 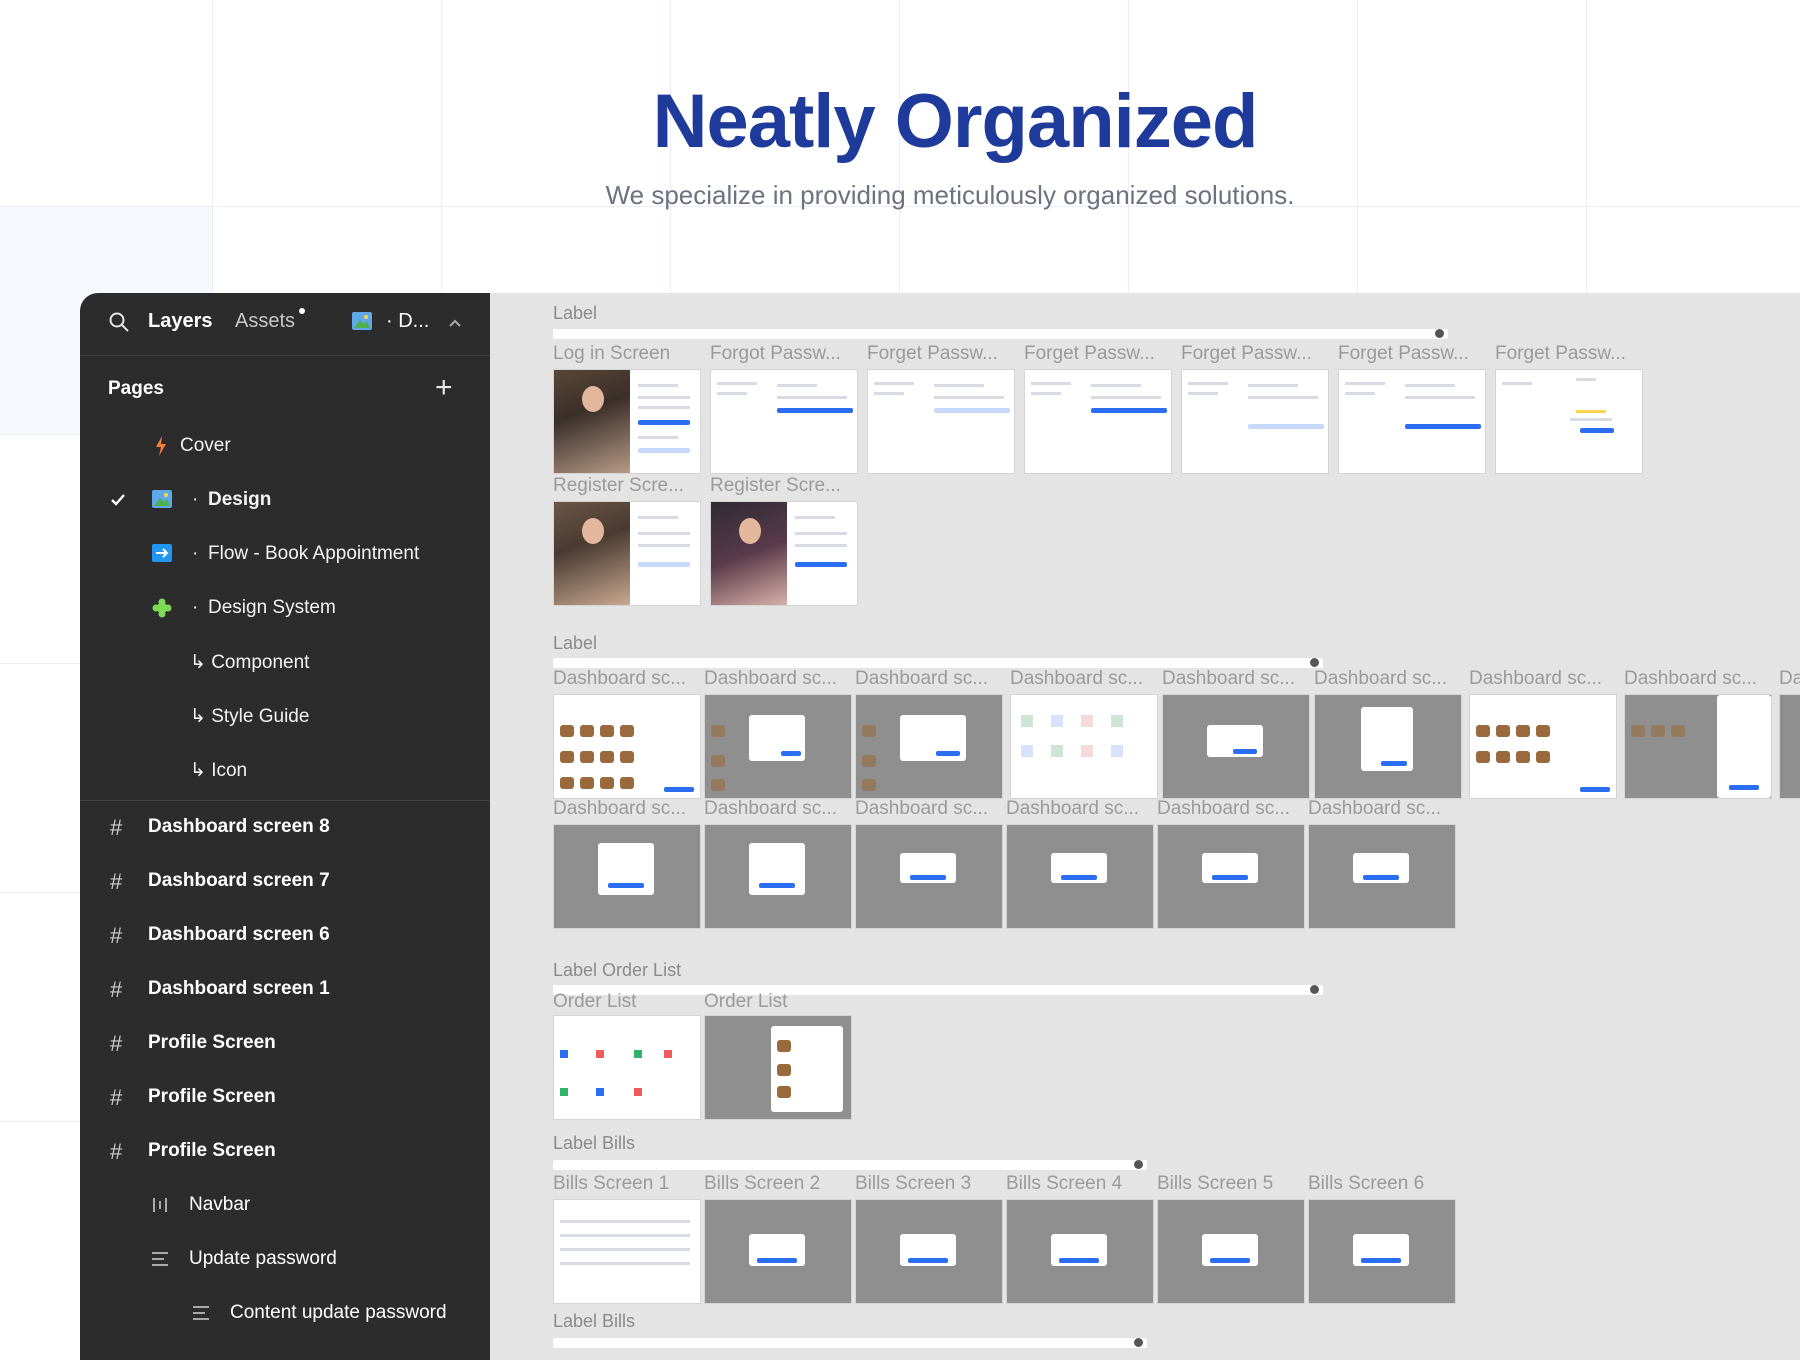 I want to click on page-item-style-guide: ↳ Style Guide, so click(x=285, y=717).